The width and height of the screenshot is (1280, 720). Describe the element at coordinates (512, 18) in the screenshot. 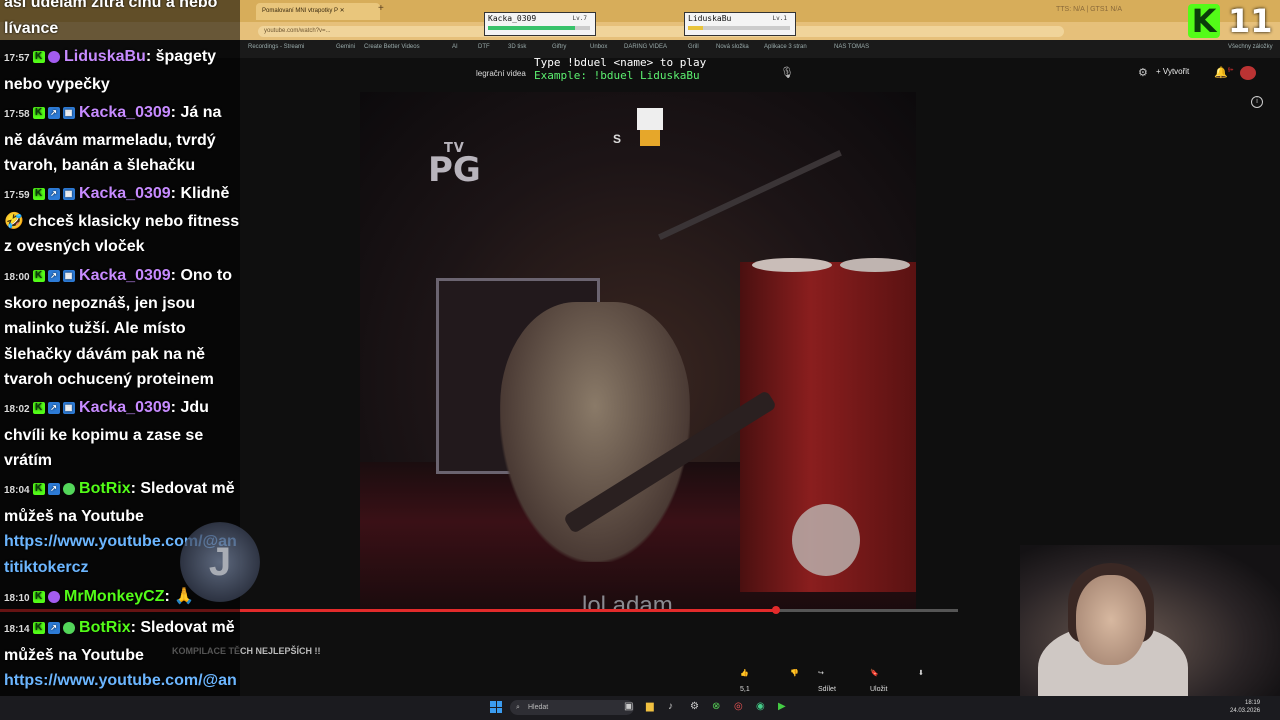

I see `player-name: Kacka_0309` at that location.